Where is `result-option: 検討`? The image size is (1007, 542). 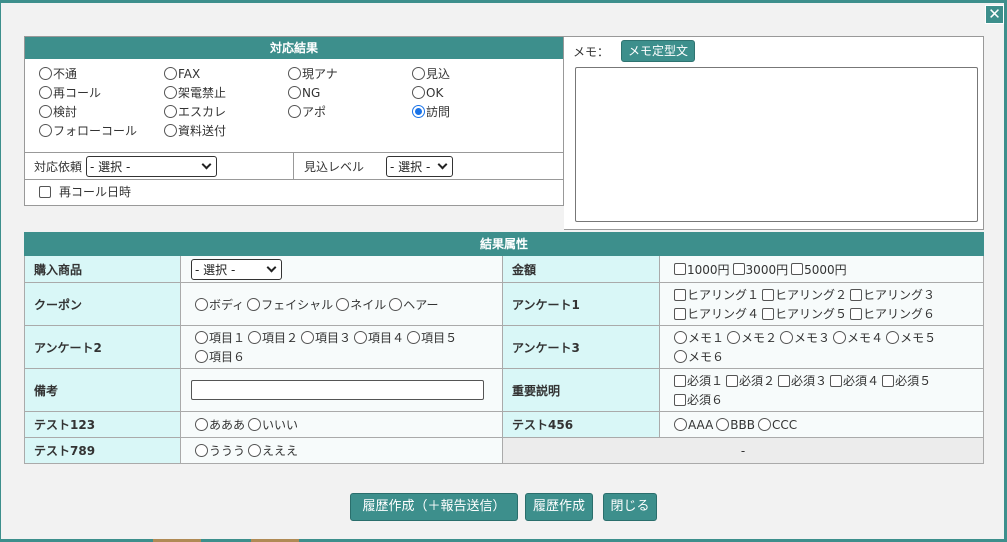 result-option: 検討 is located at coordinates (101, 111).